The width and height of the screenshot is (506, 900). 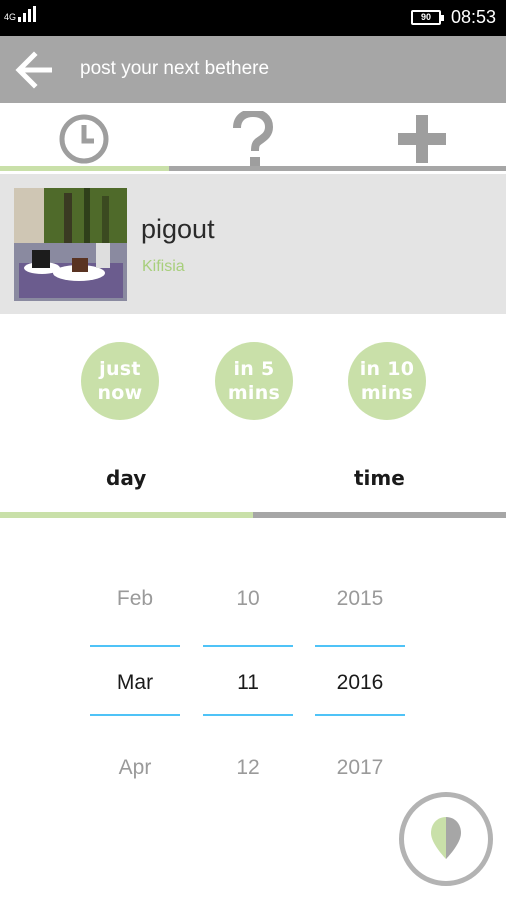 I want to click on year-prev: 2015, so click(x=360, y=599).